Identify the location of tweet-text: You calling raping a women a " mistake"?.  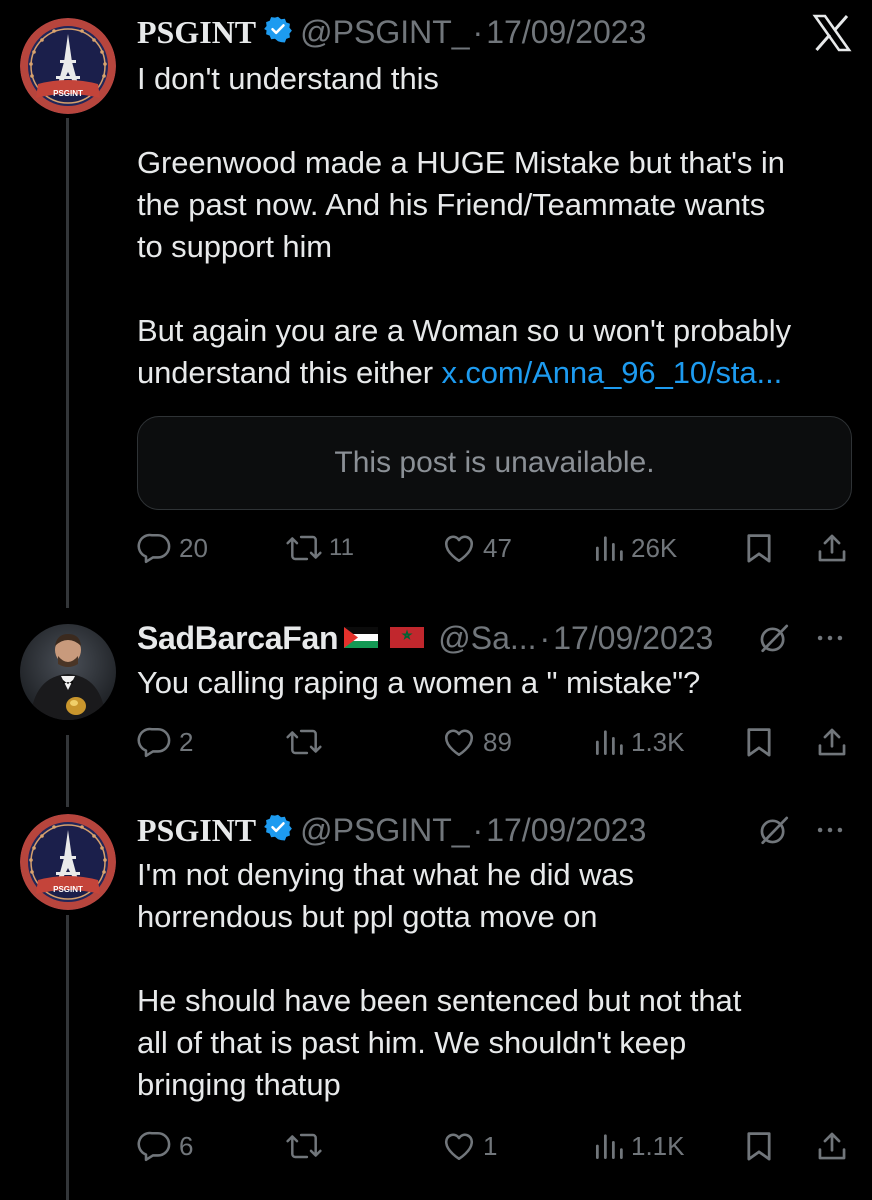
(418, 683).